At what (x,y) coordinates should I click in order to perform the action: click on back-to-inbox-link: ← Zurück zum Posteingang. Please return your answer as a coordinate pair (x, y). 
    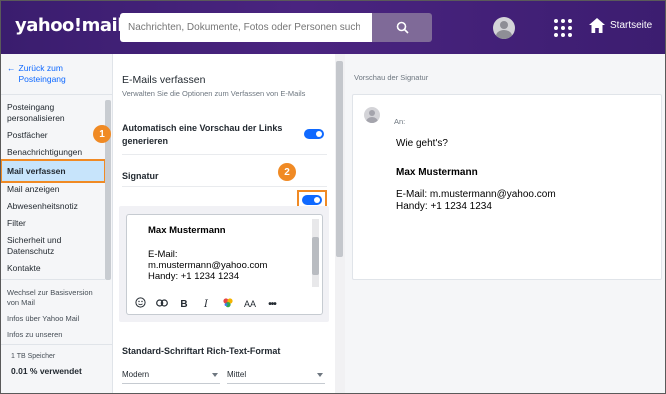
    Looking at the image, I should click on (36, 74).